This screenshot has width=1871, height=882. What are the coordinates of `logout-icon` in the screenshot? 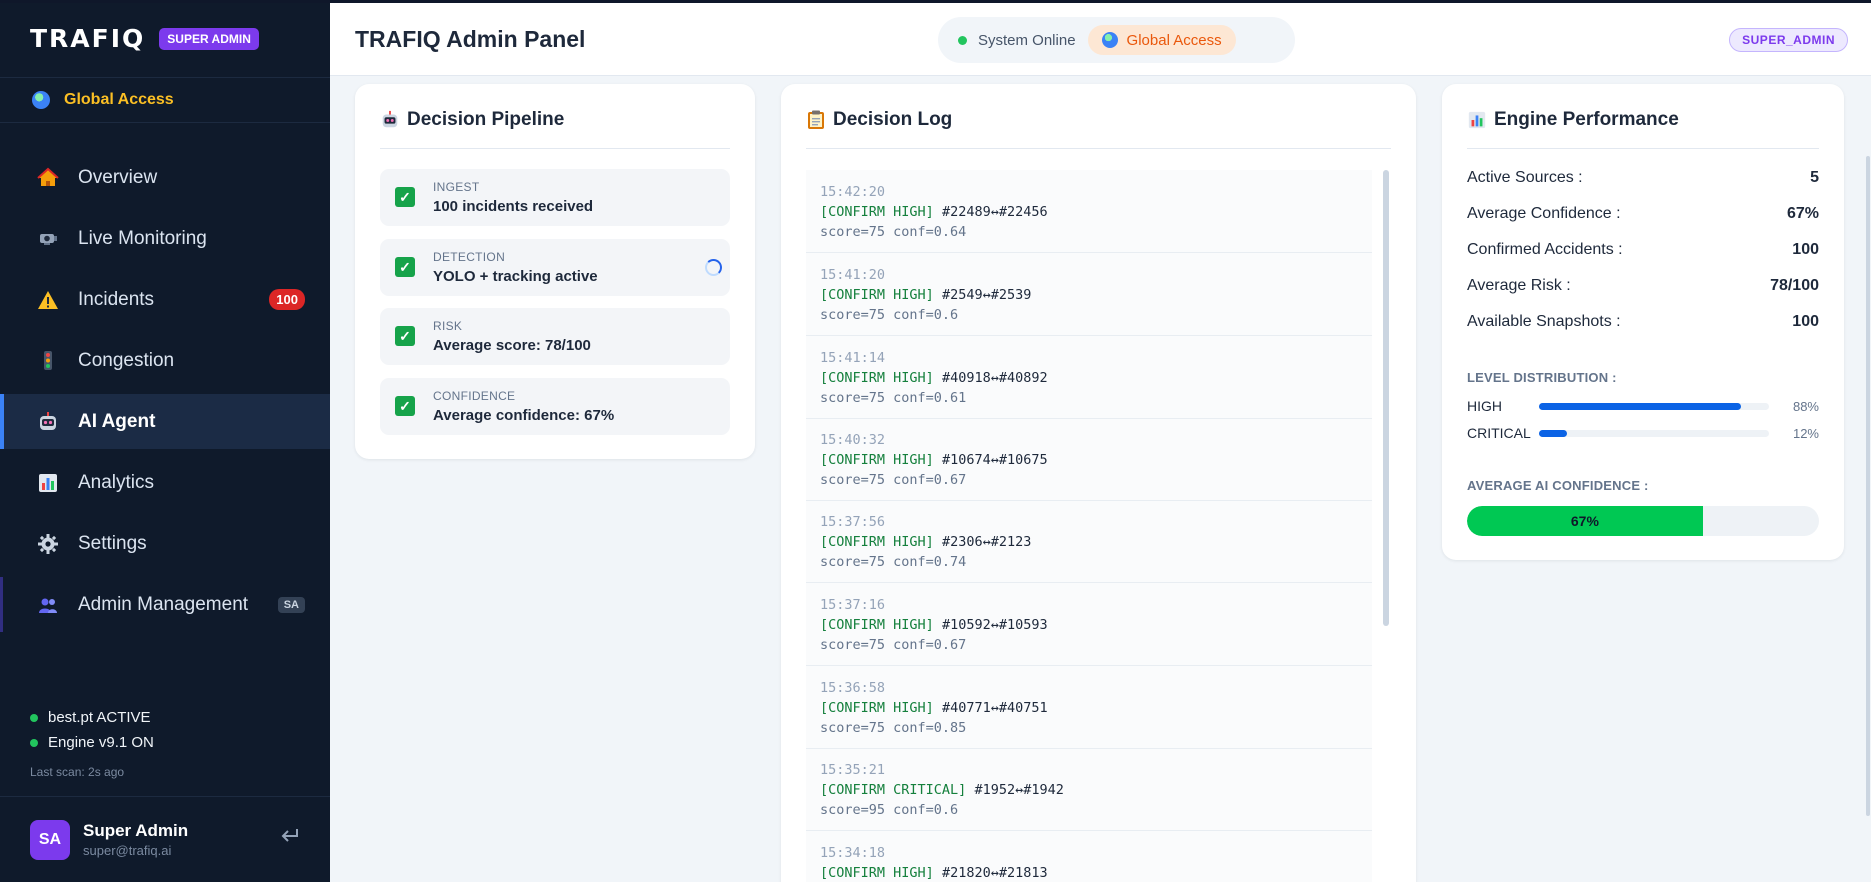 It's located at (290, 838).